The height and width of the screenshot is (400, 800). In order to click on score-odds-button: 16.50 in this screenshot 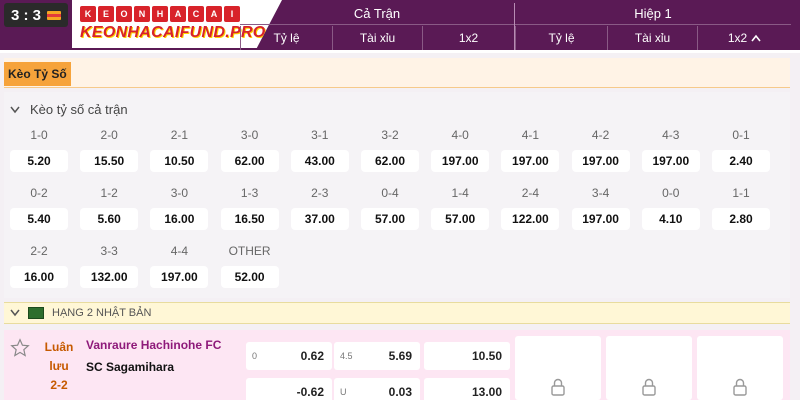, I will do `click(249, 219)`.